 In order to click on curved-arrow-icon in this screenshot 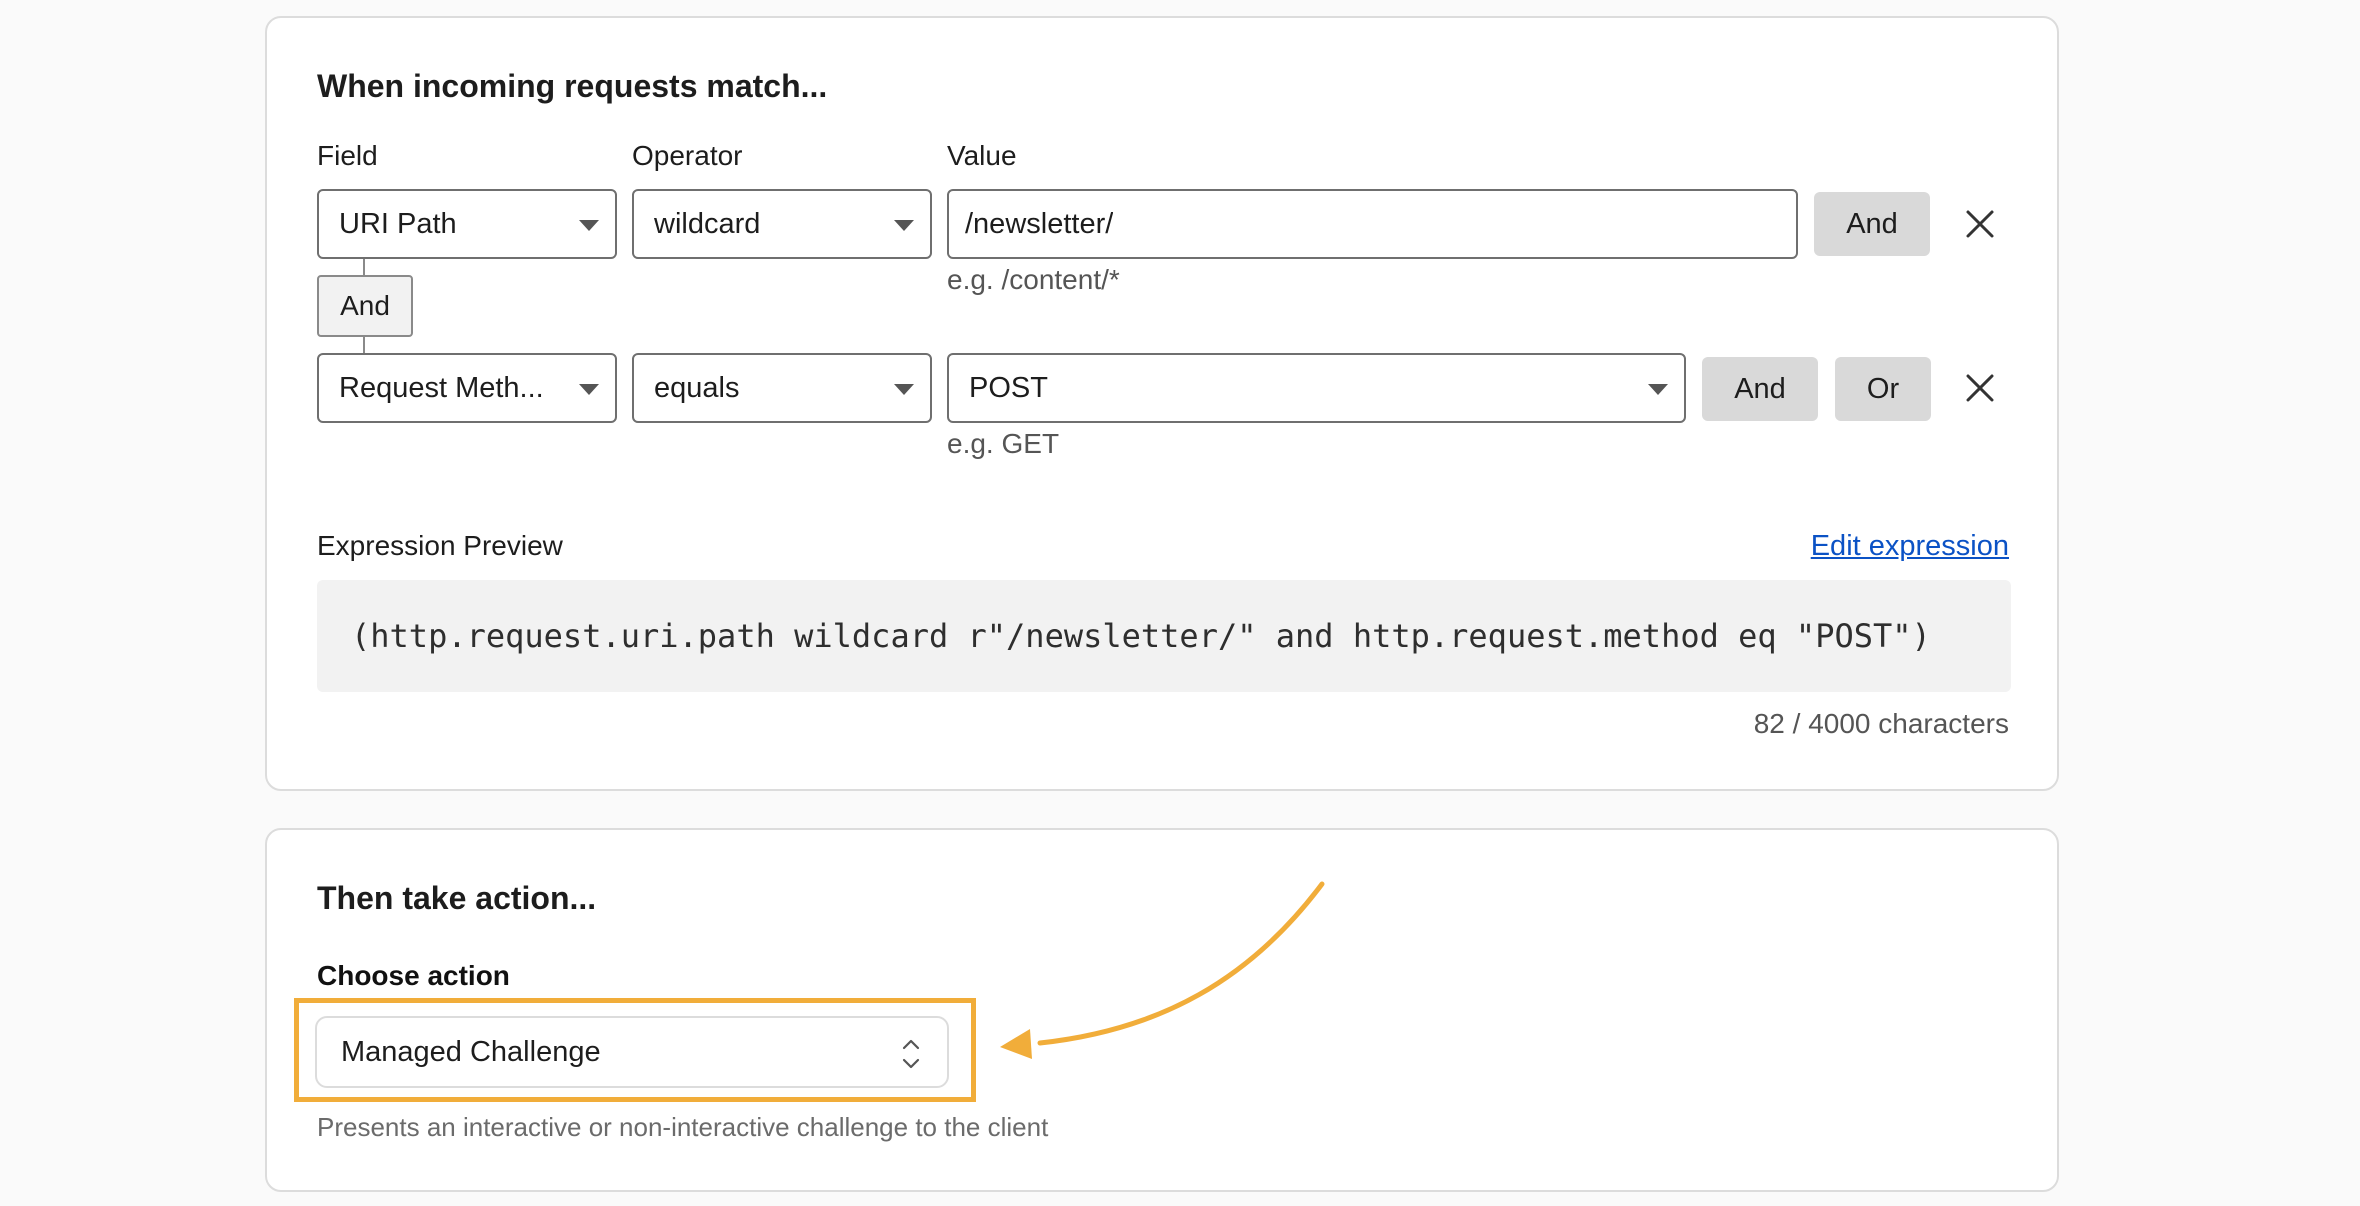, I will do `click(1162, 970)`.